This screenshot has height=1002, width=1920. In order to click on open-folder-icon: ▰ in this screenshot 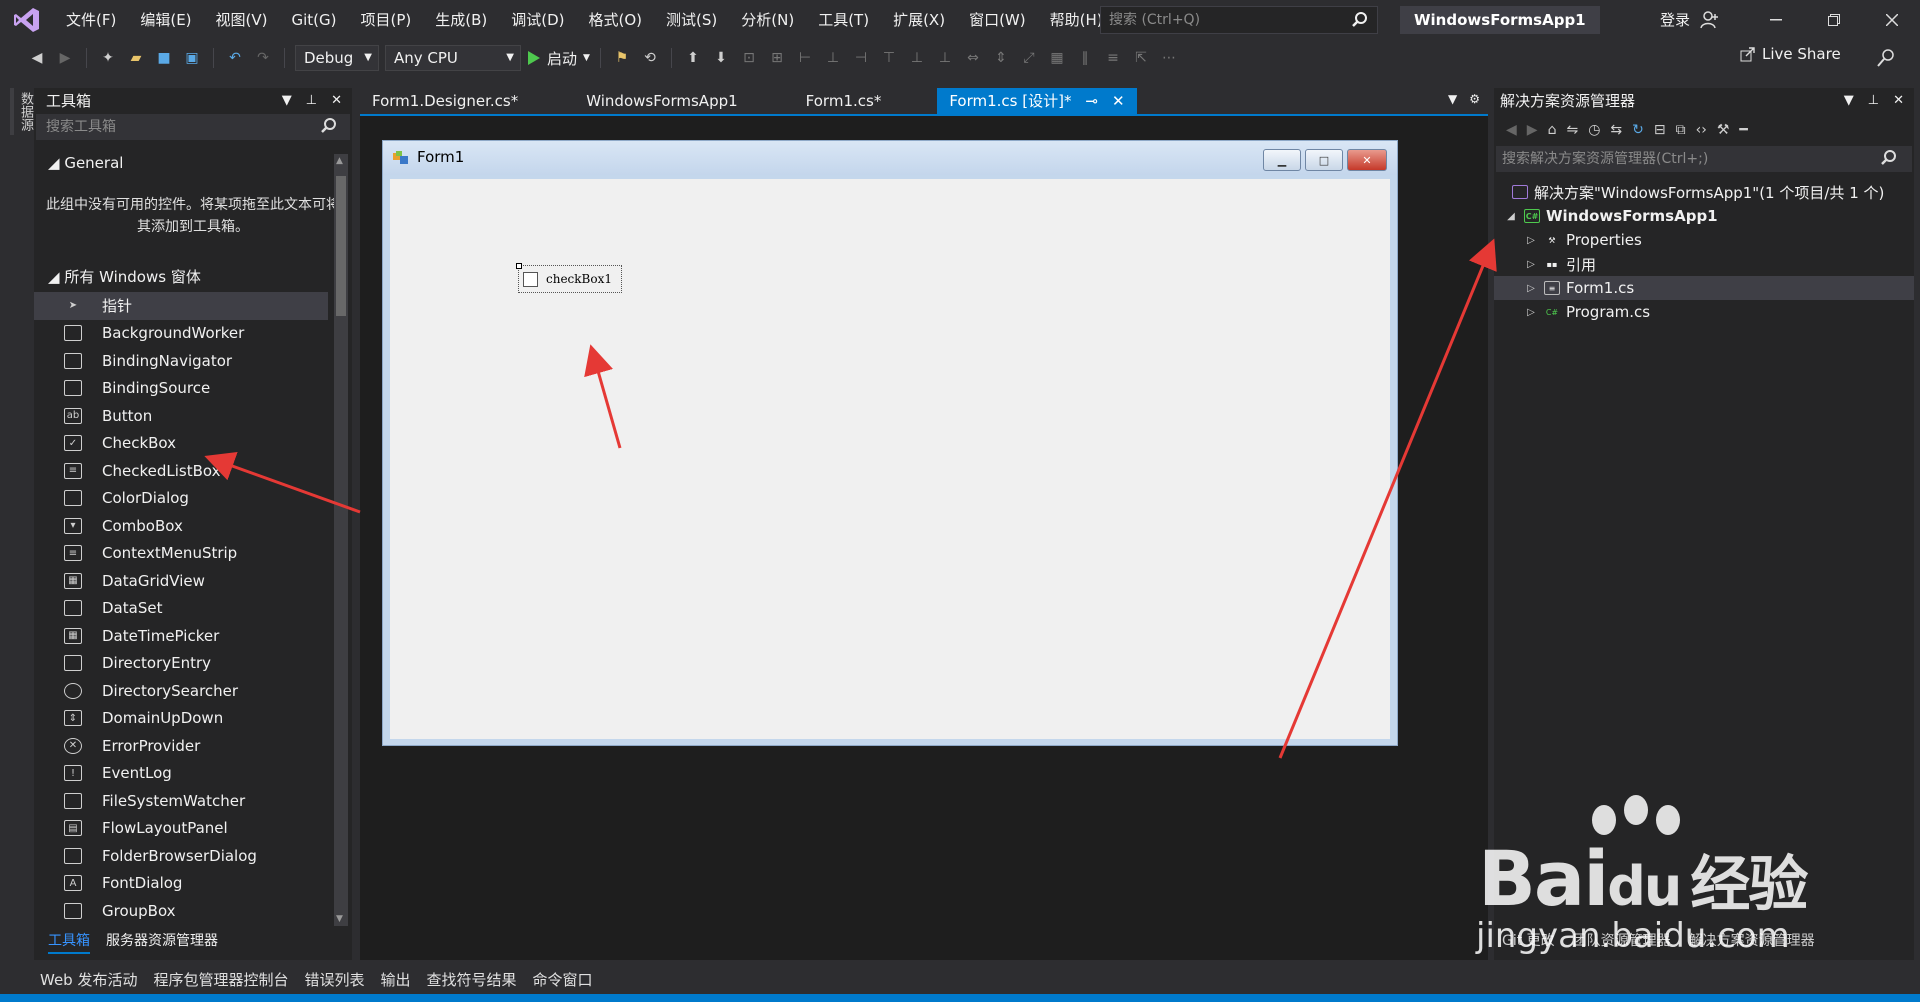, I will do `click(136, 58)`.